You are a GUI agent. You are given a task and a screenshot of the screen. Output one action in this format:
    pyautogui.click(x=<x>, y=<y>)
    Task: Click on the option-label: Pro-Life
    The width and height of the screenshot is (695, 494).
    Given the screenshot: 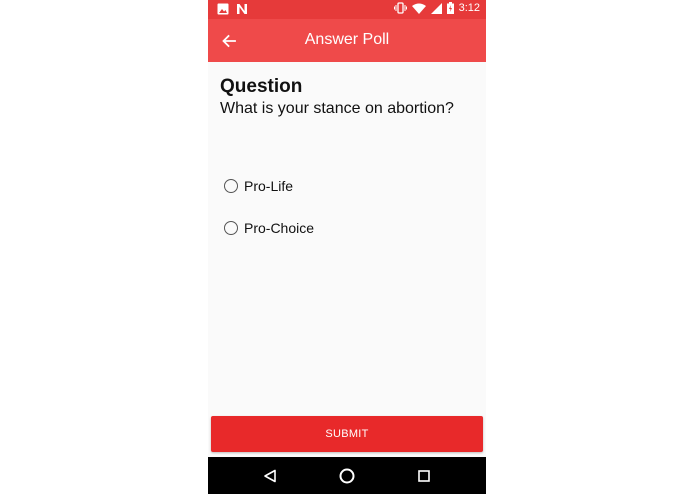 What is the action you would take?
    pyautogui.click(x=269, y=186)
    